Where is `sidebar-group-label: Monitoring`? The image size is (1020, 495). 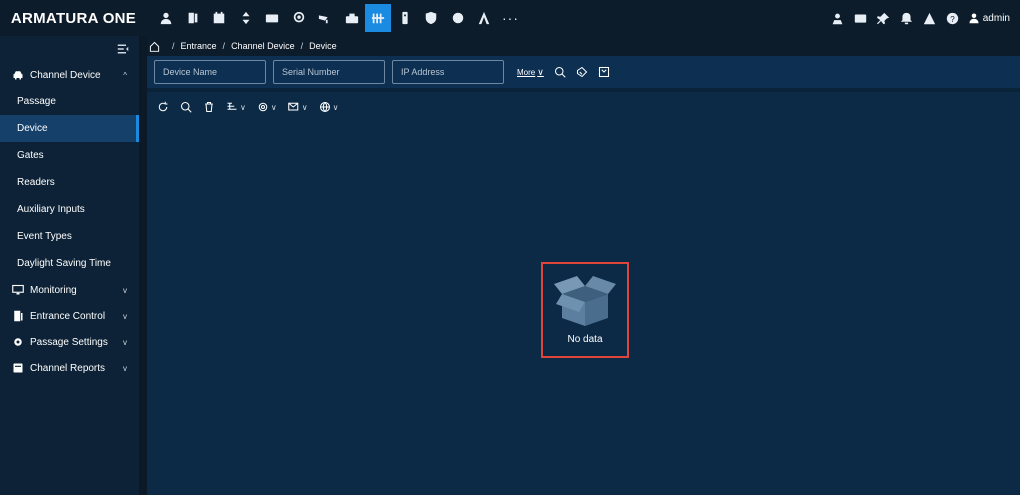
sidebar-group-label: Monitoring is located at coordinates (53, 290).